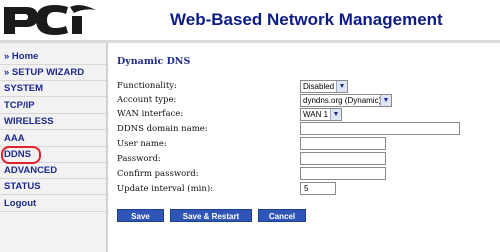 This screenshot has width=500, height=252. Describe the element at coordinates (165, 189) in the screenshot. I see `update-interval-label: Update interval (min):` at that location.